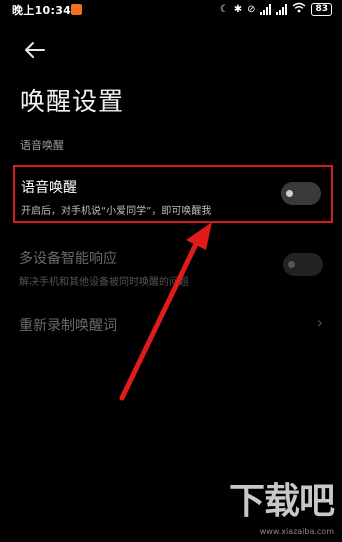  I want to click on setting-multi-device: 多设备智能响应 解决手机和其他设备被同时唤醒的问题, so click(173, 267).